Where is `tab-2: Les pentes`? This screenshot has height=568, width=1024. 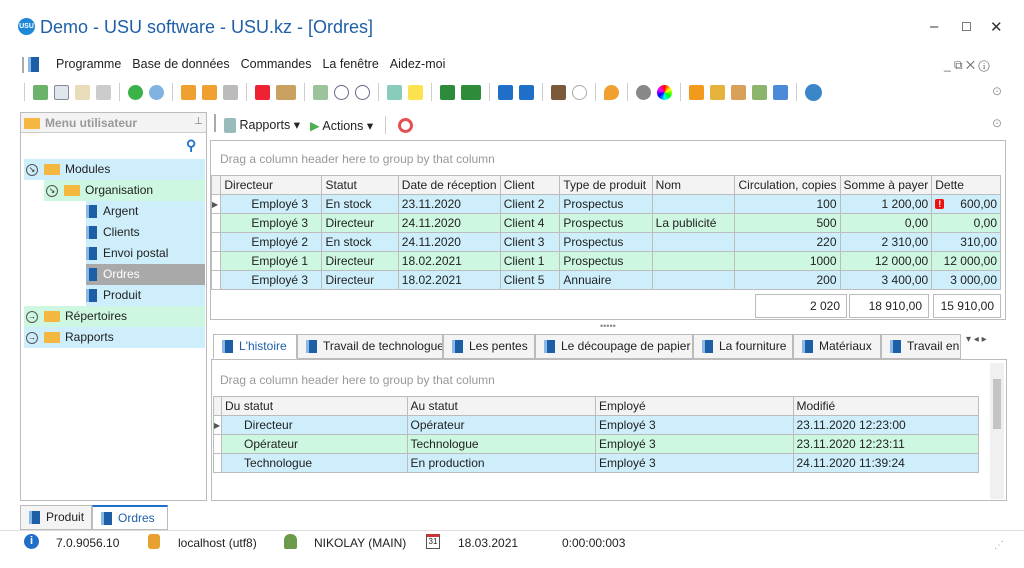
tab-2: Les pentes is located at coordinates (489, 346).